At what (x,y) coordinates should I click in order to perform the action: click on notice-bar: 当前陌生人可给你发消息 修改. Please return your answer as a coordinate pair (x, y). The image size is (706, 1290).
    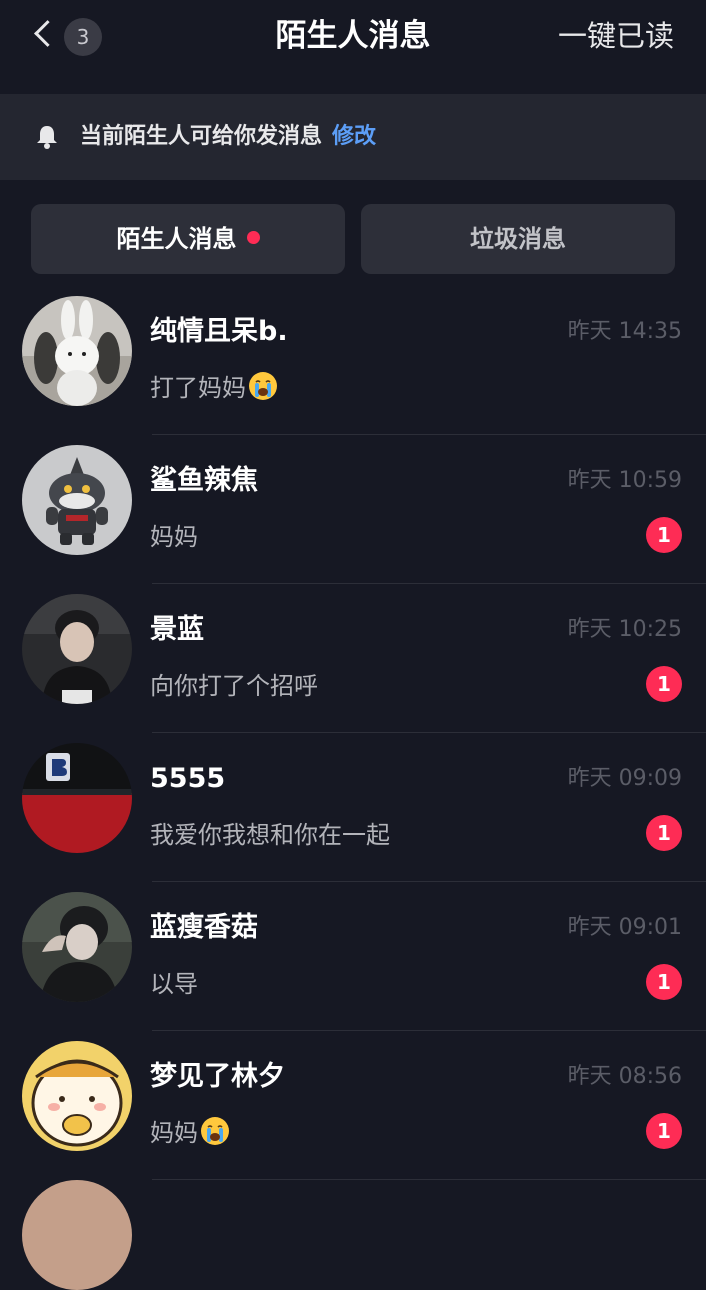
    Looking at the image, I should click on (353, 137).